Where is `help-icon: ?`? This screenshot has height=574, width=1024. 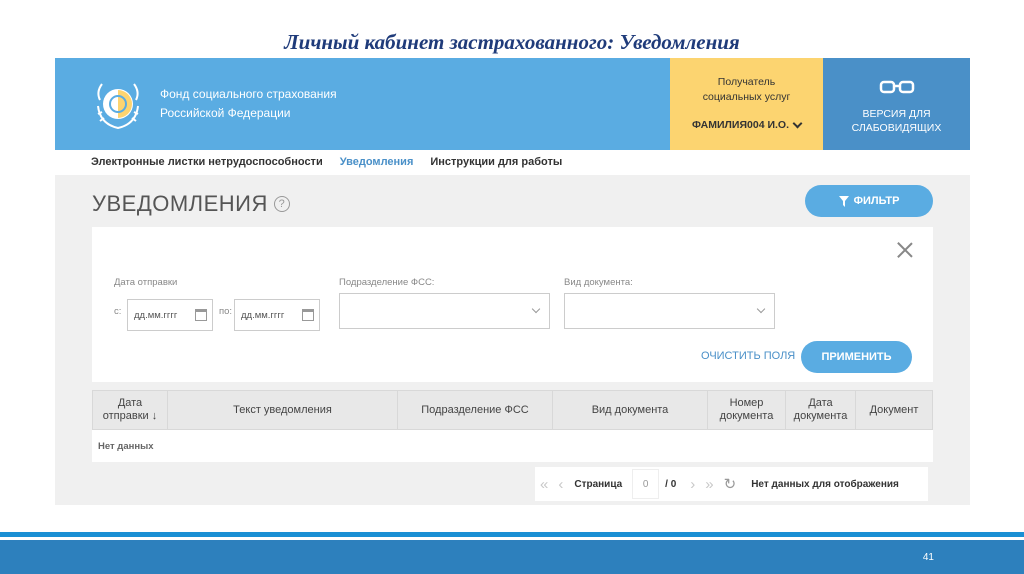 help-icon: ? is located at coordinates (281, 204).